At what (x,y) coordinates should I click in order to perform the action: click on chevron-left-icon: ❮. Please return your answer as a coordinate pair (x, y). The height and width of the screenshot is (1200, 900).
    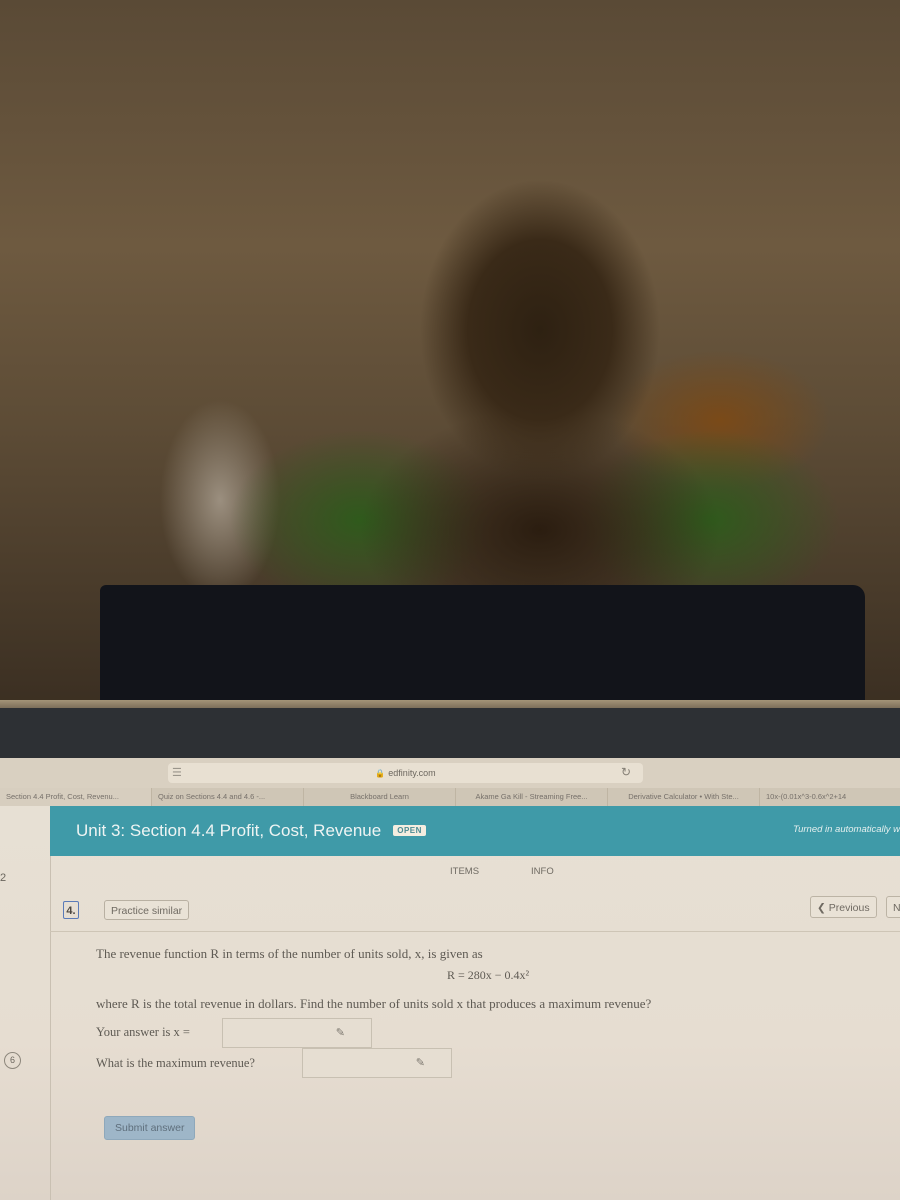
    Looking at the image, I should click on (821, 908).